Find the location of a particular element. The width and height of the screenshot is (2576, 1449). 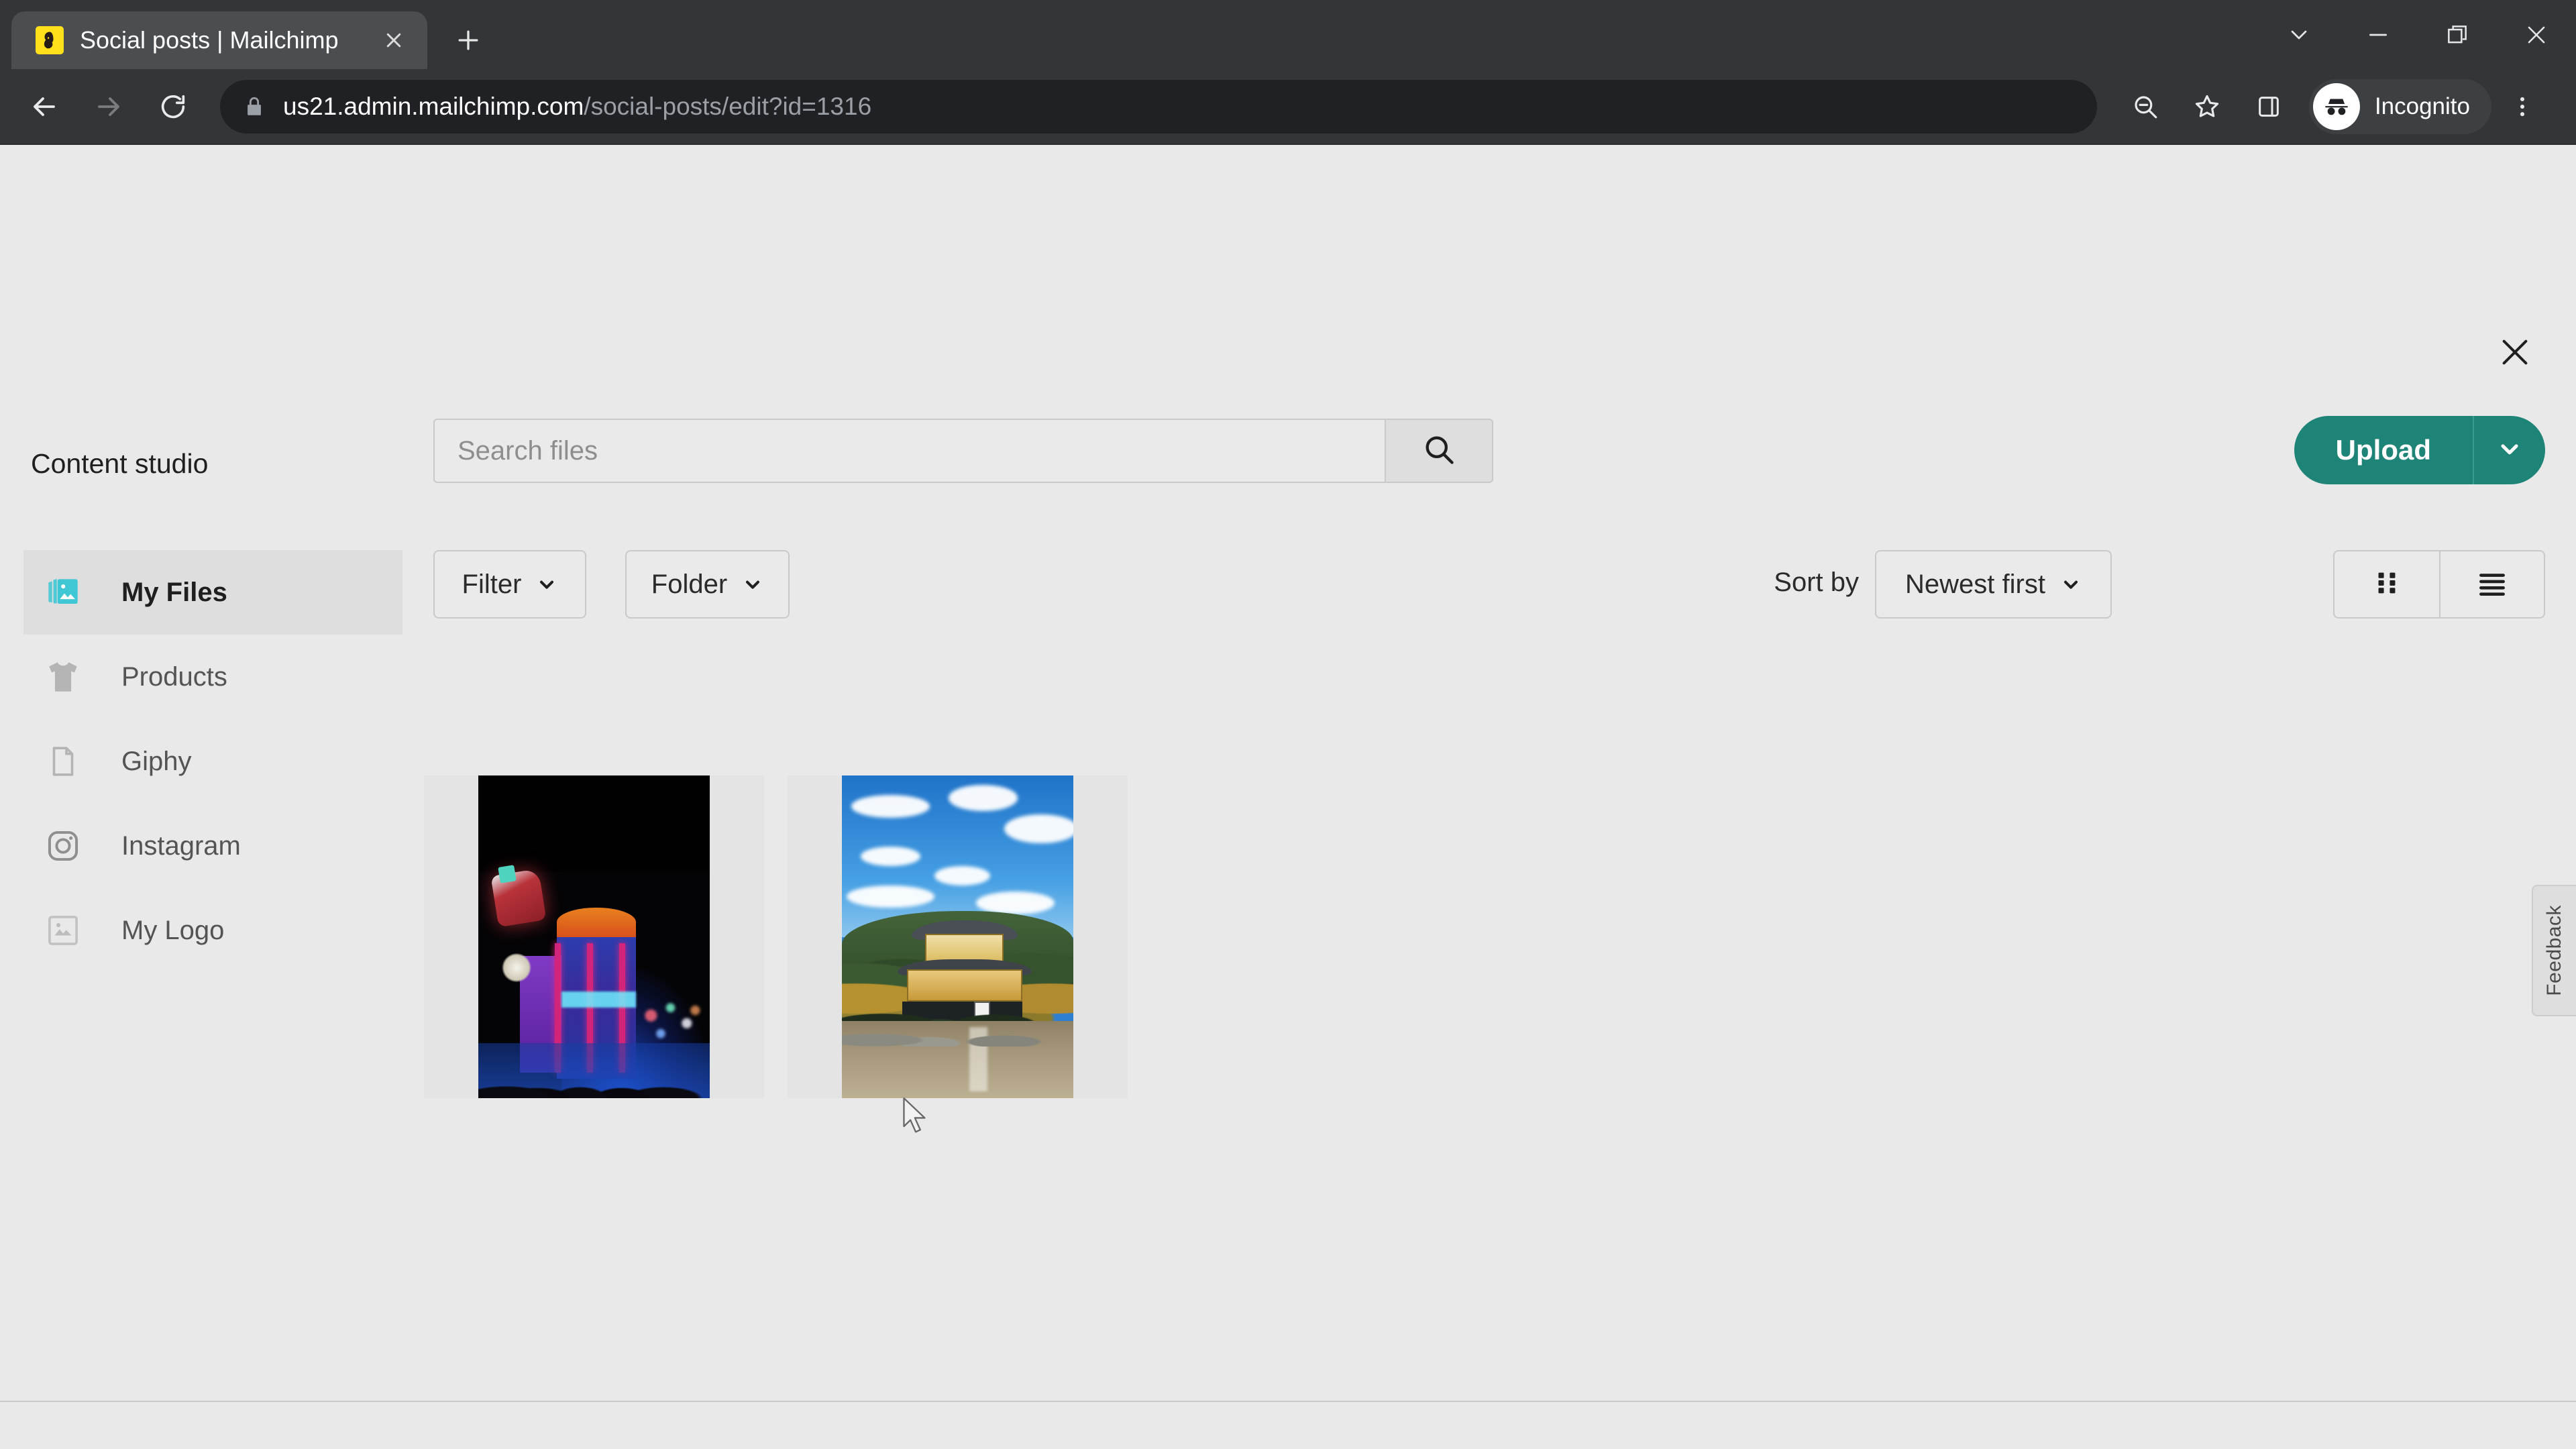

image-frame-icon is located at coordinates (63, 930).